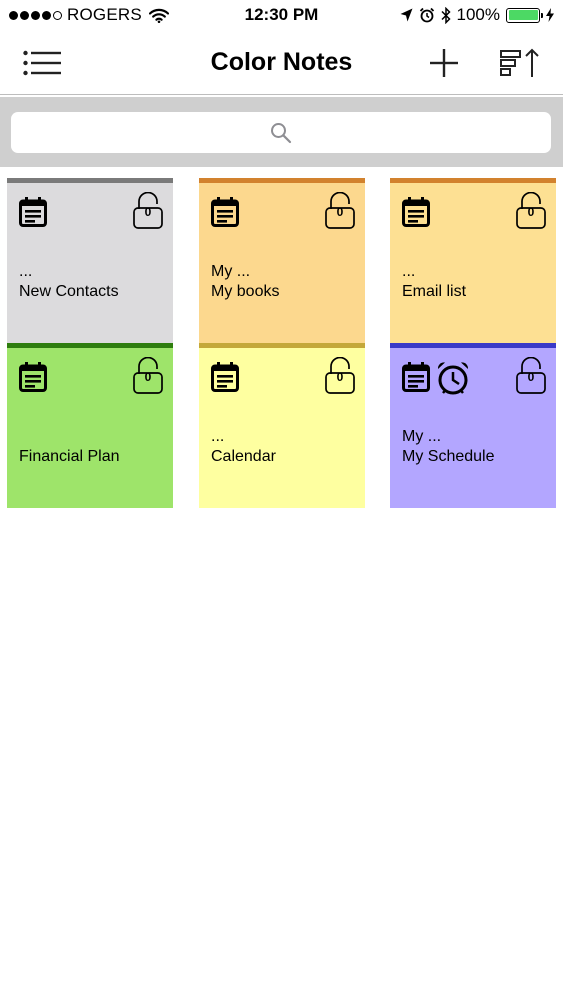 This screenshot has width=563, height=1000. Describe the element at coordinates (473, 260) in the screenshot. I see `note-card: 0 ... Email list` at that location.